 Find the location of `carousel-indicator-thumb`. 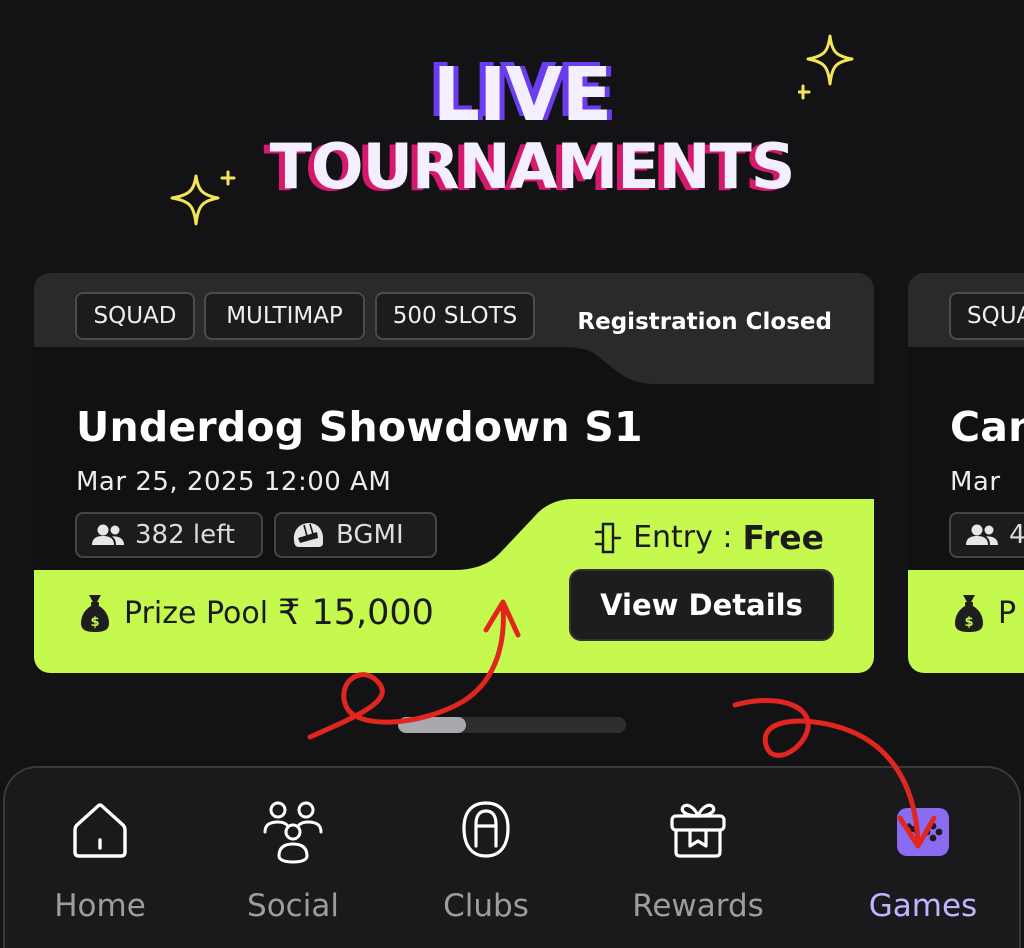

carousel-indicator-thumb is located at coordinates (432, 725).